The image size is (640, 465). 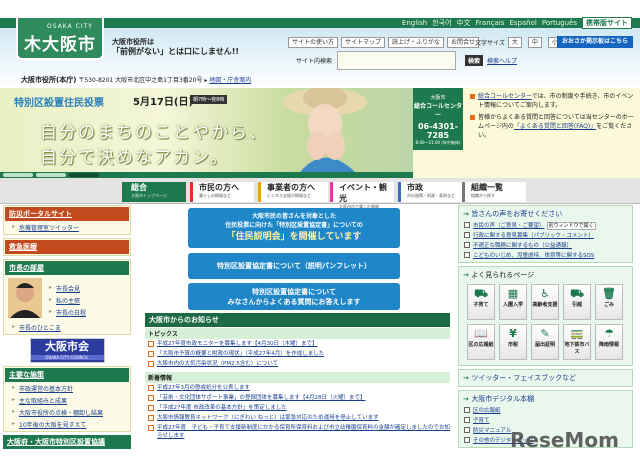 I want to click on mayor-photo, so click(x=25, y=298).